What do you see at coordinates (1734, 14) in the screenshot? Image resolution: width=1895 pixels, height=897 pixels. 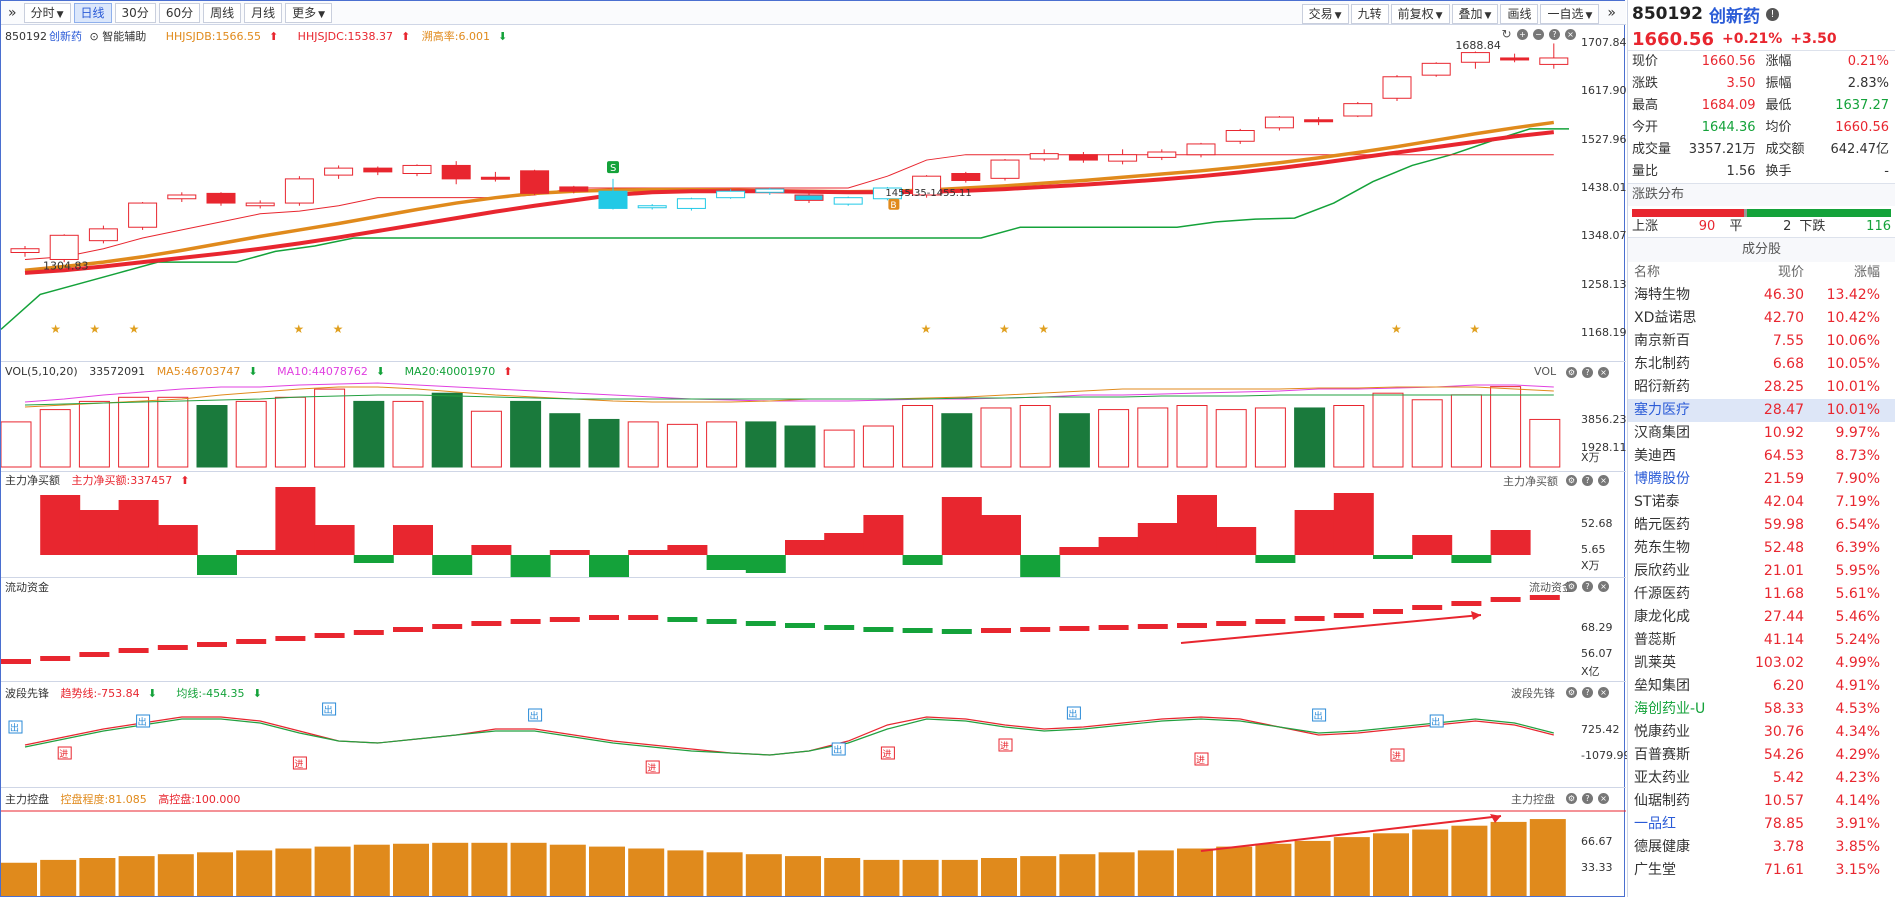 I see `stock-name: 创新药` at bounding box center [1734, 14].